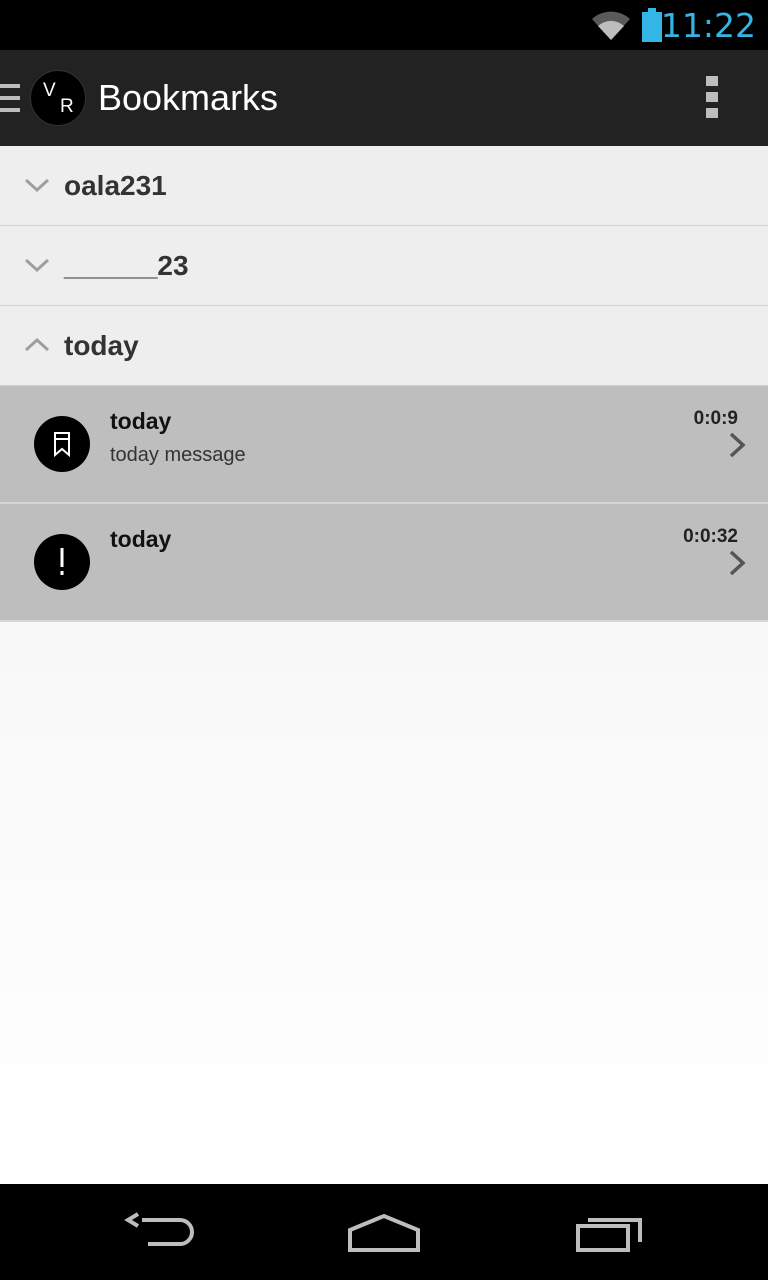 The height and width of the screenshot is (1280, 768). I want to click on wifi-icon, so click(611, 25).